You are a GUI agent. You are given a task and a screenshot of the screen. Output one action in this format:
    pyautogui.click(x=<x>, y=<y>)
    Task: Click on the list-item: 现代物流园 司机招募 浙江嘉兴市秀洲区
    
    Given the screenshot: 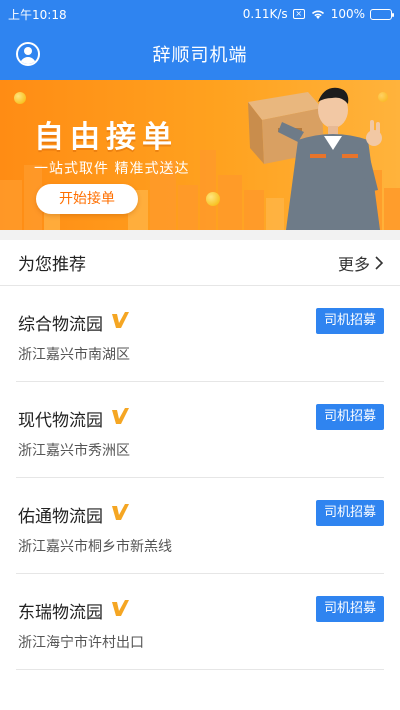 What is the action you would take?
    pyautogui.click(x=200, y=430)
    